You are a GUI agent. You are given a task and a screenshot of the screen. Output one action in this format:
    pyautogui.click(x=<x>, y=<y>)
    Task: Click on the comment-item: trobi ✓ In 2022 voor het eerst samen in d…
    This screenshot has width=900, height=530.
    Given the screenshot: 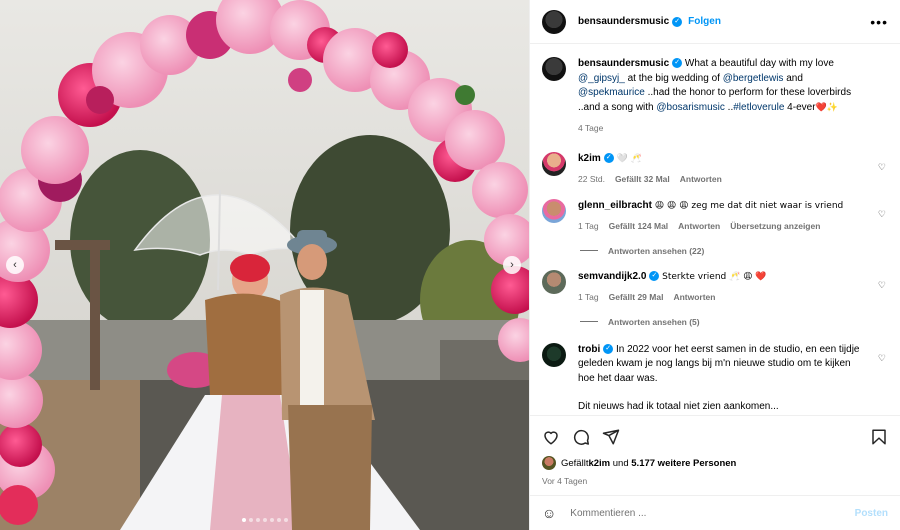 What is the action you would take?
    pyautogui.click(x=715, y=378)
    